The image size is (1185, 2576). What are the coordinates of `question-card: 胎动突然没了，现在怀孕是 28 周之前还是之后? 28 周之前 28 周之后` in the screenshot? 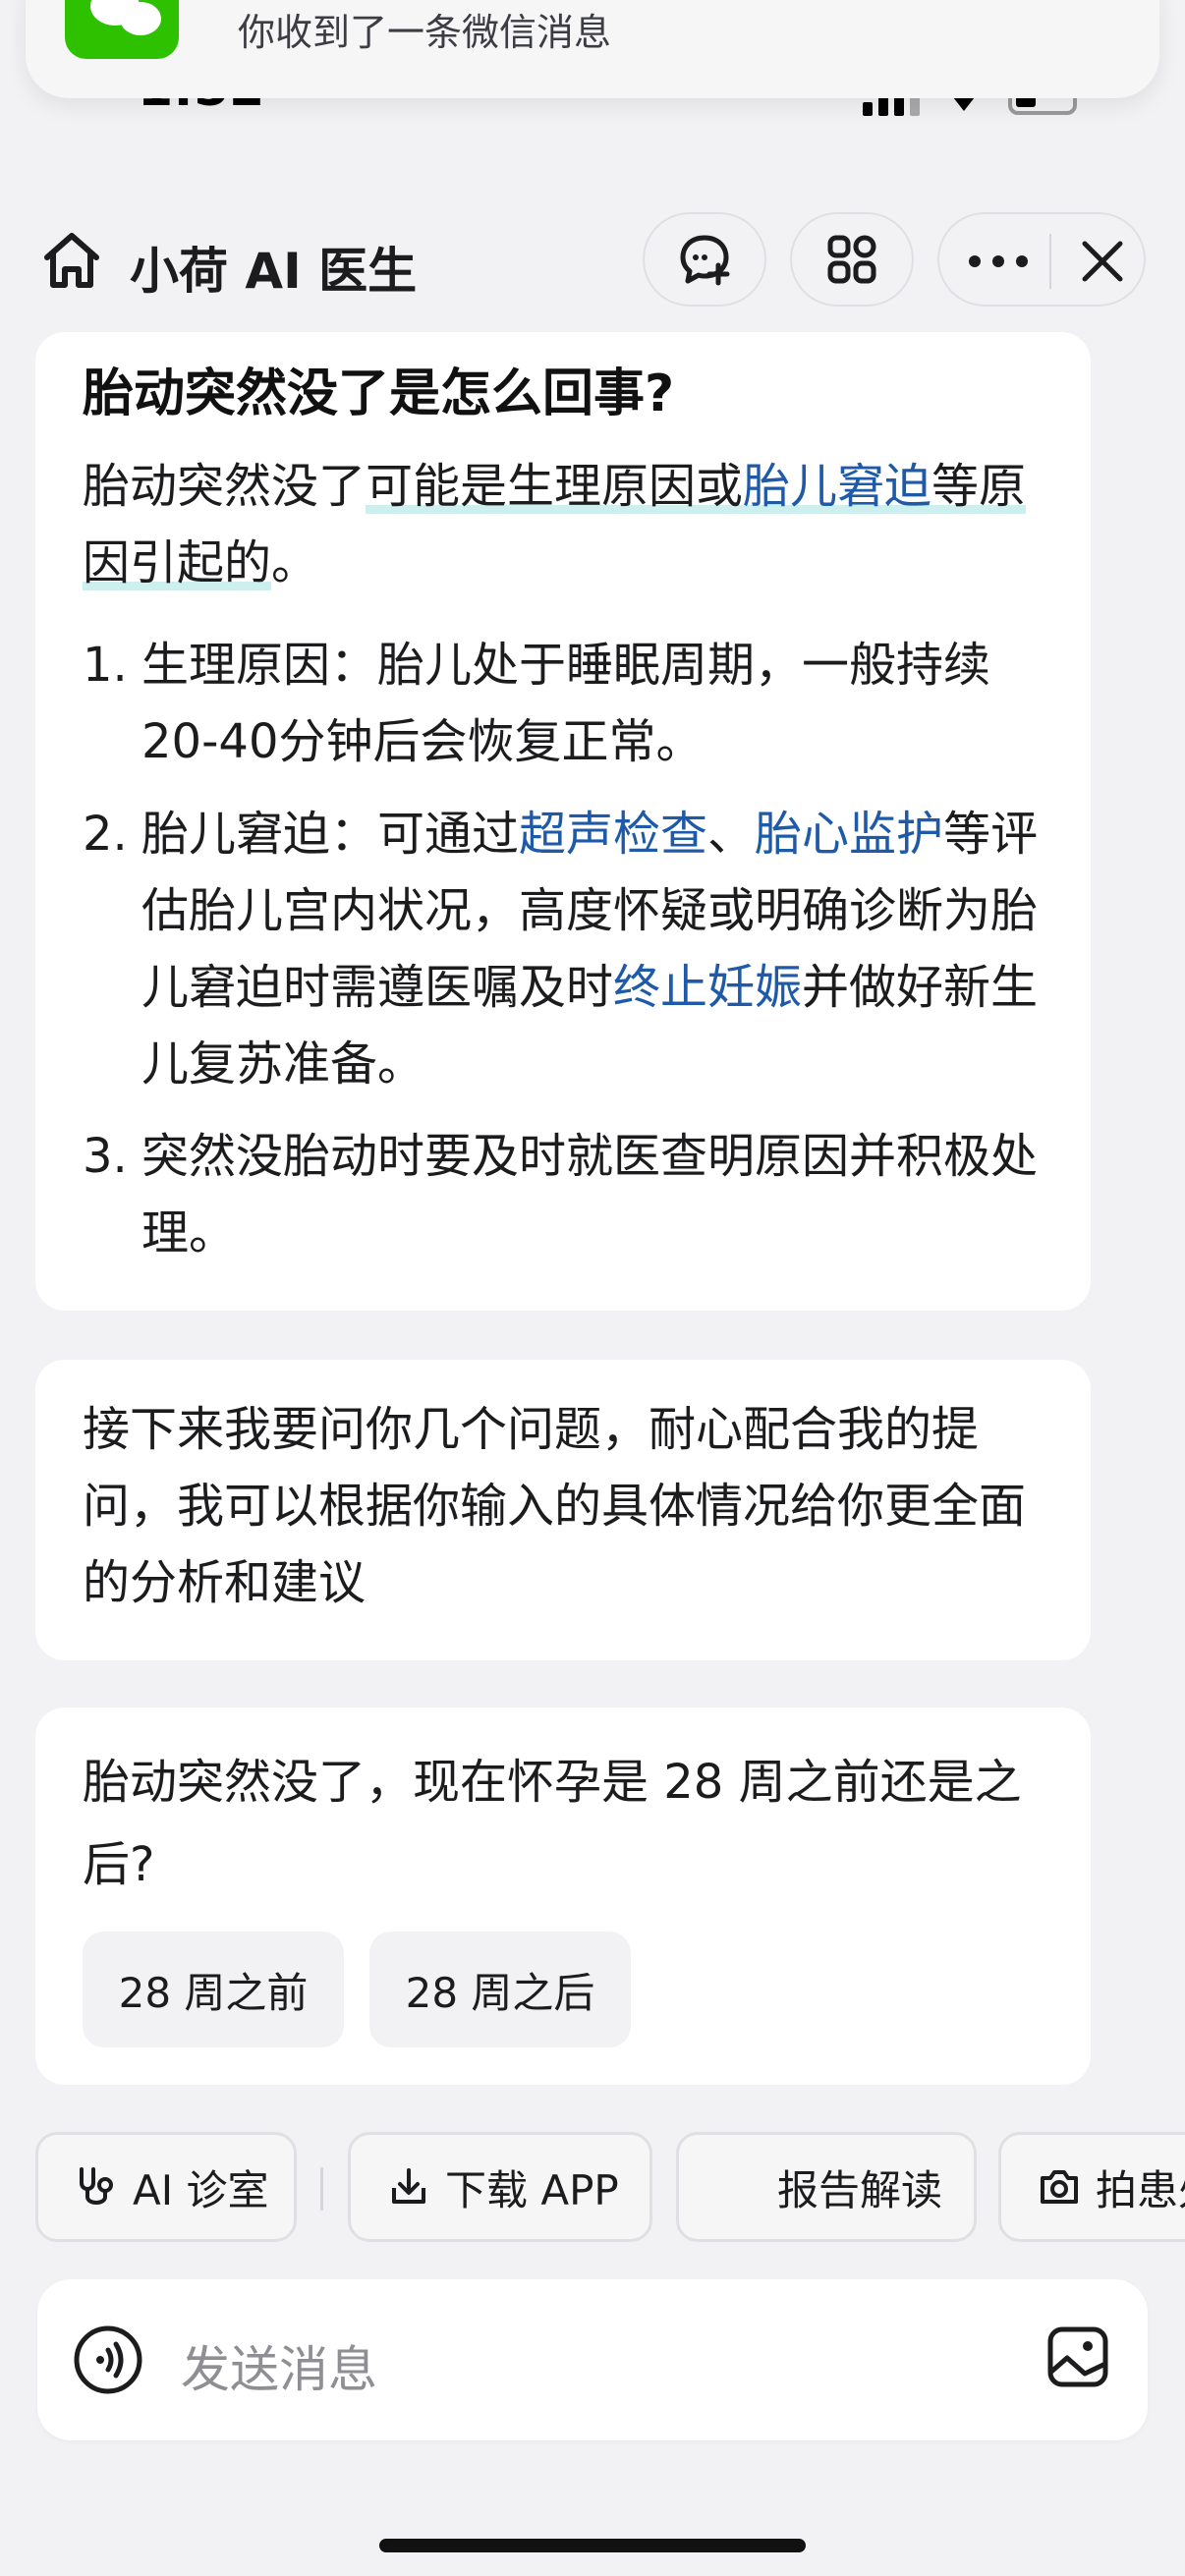 It's located at (563, 1896).